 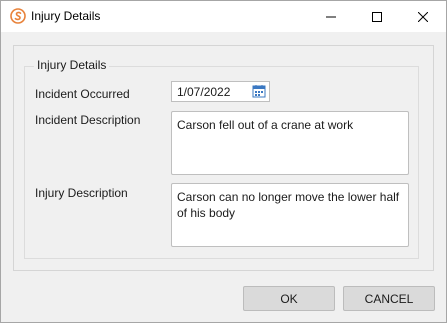 What do you see at coordinates (72, 65) in the screenshot?
I see `groupbox-legend: Injury Details` at bounding box center [72, 65].